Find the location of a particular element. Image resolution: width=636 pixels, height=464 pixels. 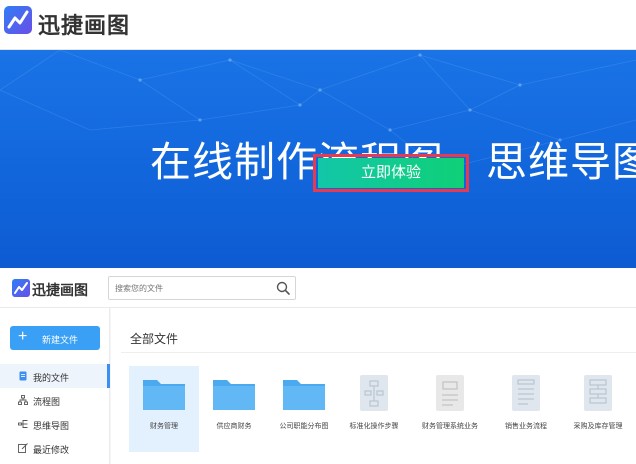

logo-icon is located at coordinates (18, 20).